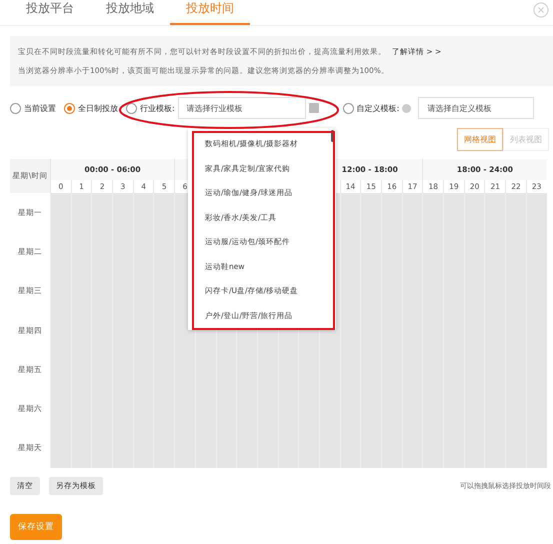  I want to click on help-icon, so click(407, 108).